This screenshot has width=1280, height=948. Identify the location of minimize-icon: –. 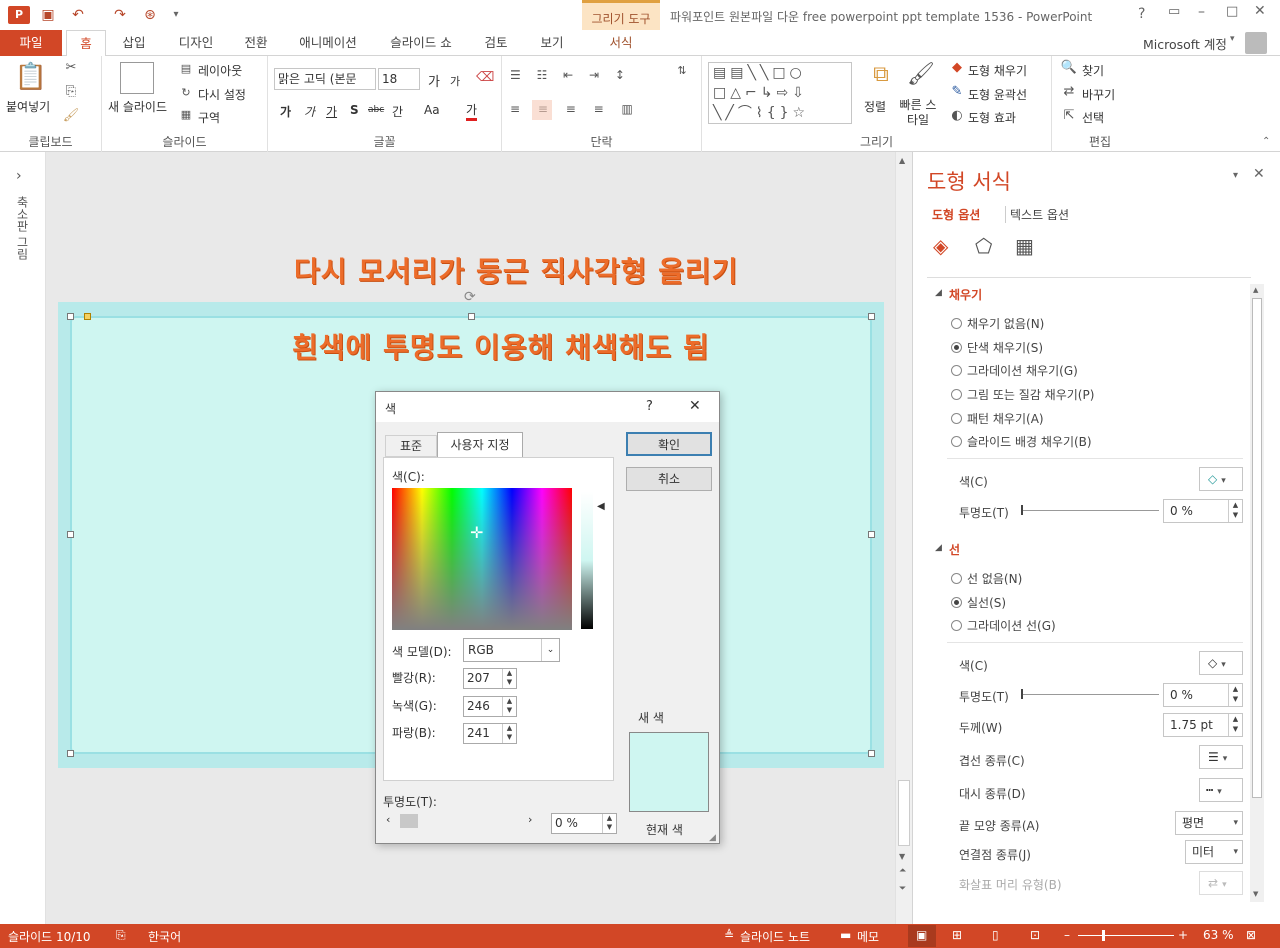
(1201, 12).